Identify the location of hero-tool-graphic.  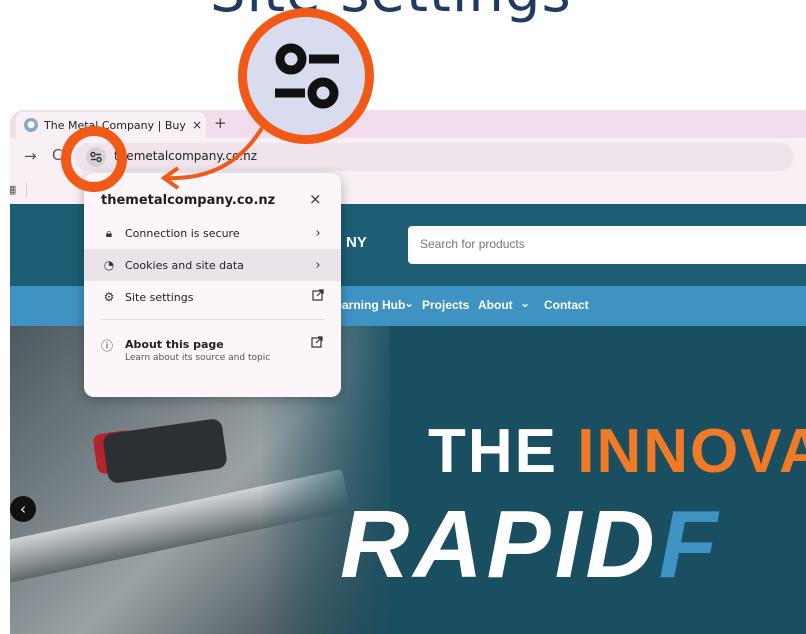
(165, 451).